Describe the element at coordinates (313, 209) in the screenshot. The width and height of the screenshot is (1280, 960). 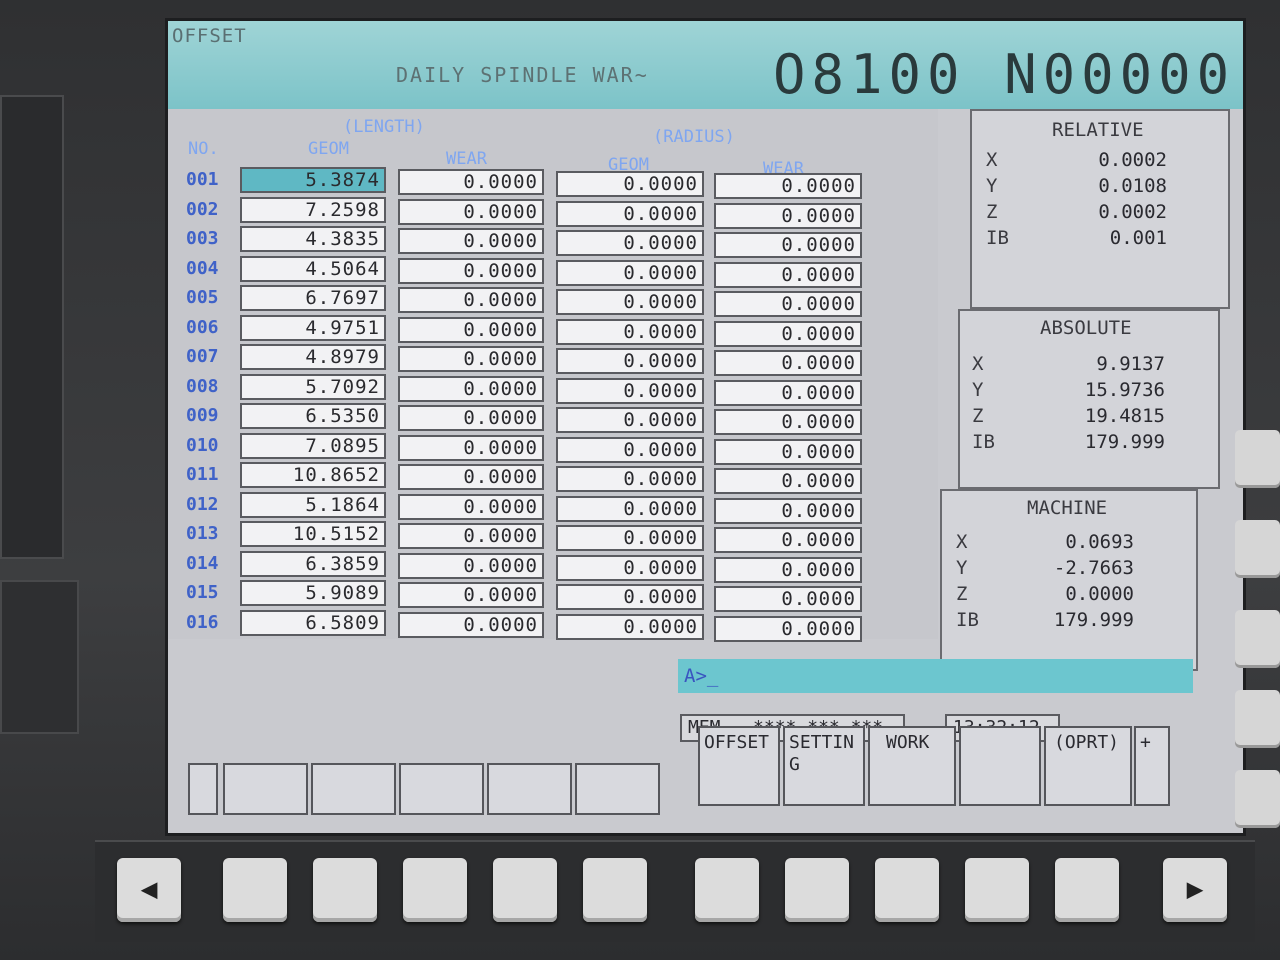
I see `offset-cell-lg: 7.2598` at that location.